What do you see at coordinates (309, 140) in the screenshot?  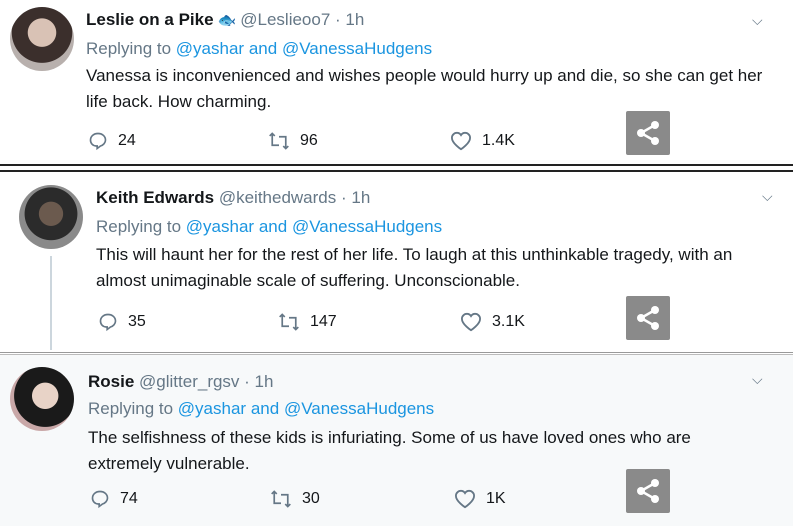 I see `retweet-count: 96` at bounding box center [309, 140].